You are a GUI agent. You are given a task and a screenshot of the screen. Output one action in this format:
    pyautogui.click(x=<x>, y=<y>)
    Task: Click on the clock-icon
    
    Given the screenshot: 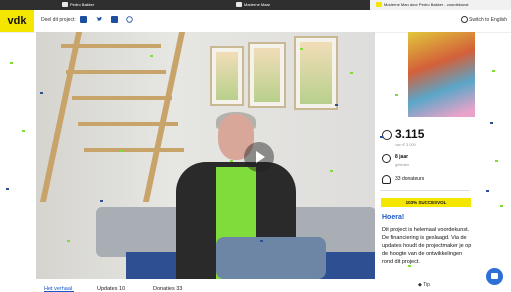 What is the action you would take?
    pyautogui.click(x=386, y=158)
    